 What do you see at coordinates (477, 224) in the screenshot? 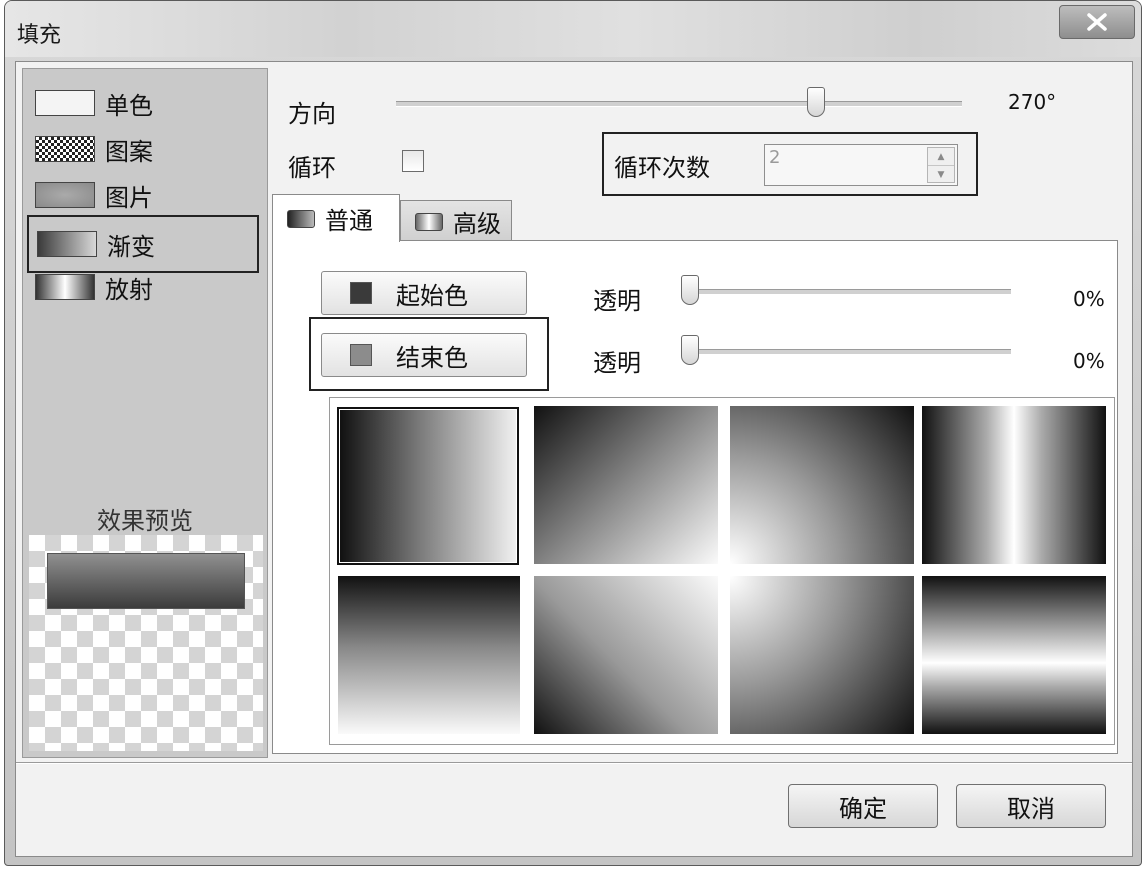
I see `tab-label: 高级` at bounding box center [477, 224].